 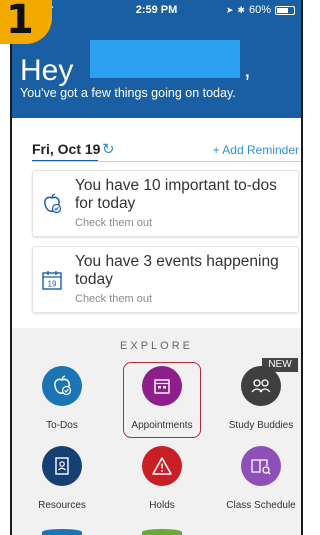 I want to click on greeting-comma: ,, so click(x=247, y=69).